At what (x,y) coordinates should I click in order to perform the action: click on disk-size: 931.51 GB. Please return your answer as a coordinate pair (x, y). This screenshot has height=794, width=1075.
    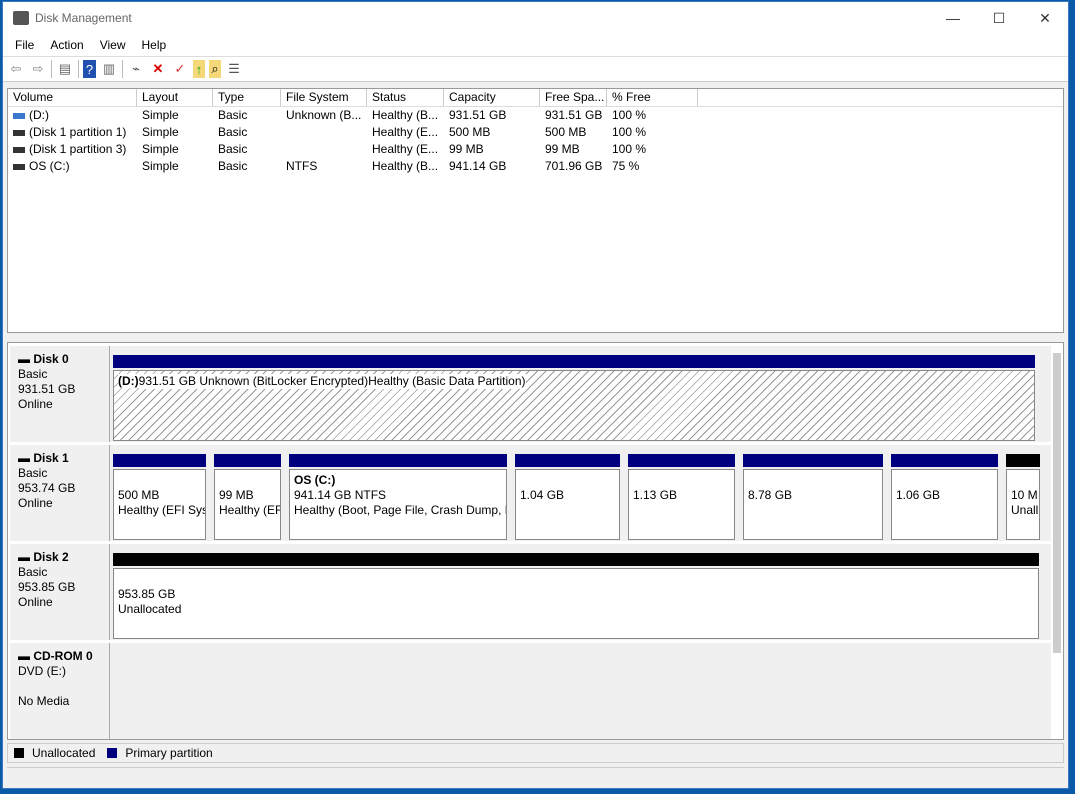
    Looking at the image, I should click on (47, 389).